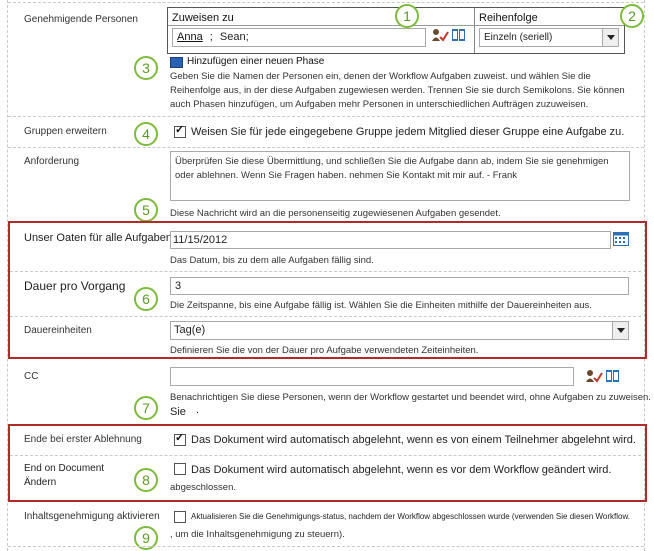 This screenshot has height=551, width=654. What do you see at coordinates (190, 37) in the screenshot?
I see `assignee-anna: Anna` at bounding box center [190, 37].